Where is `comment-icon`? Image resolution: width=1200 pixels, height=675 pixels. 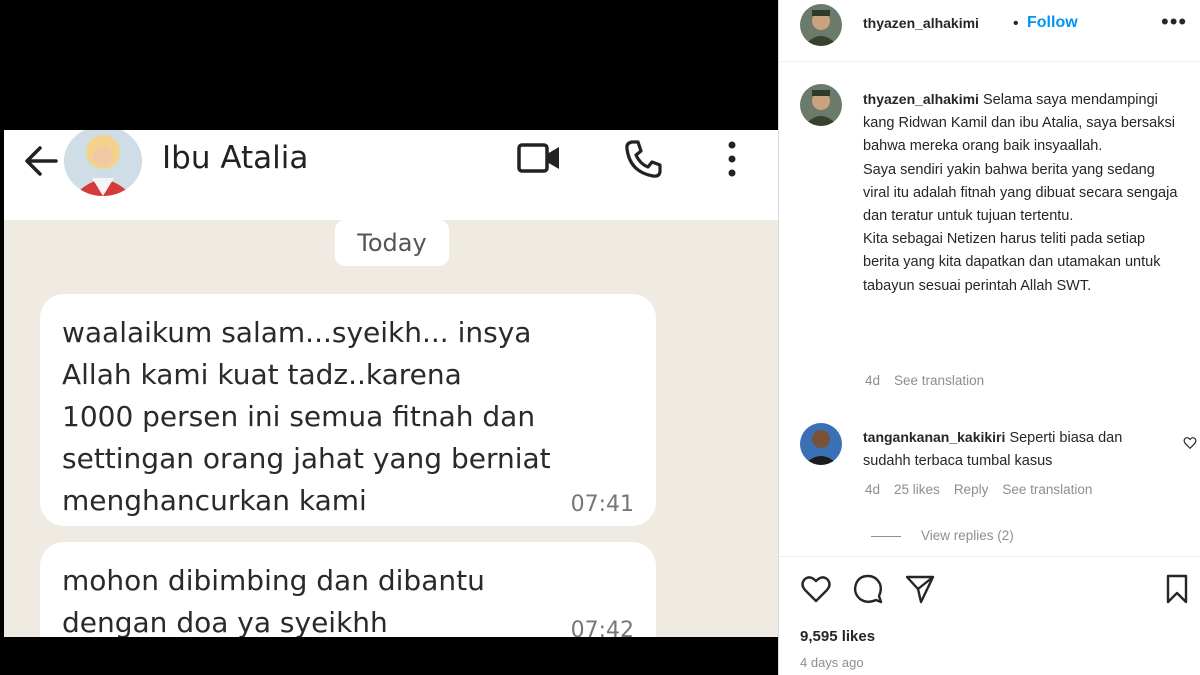
comment-icon is located at coordinates (868, 589).